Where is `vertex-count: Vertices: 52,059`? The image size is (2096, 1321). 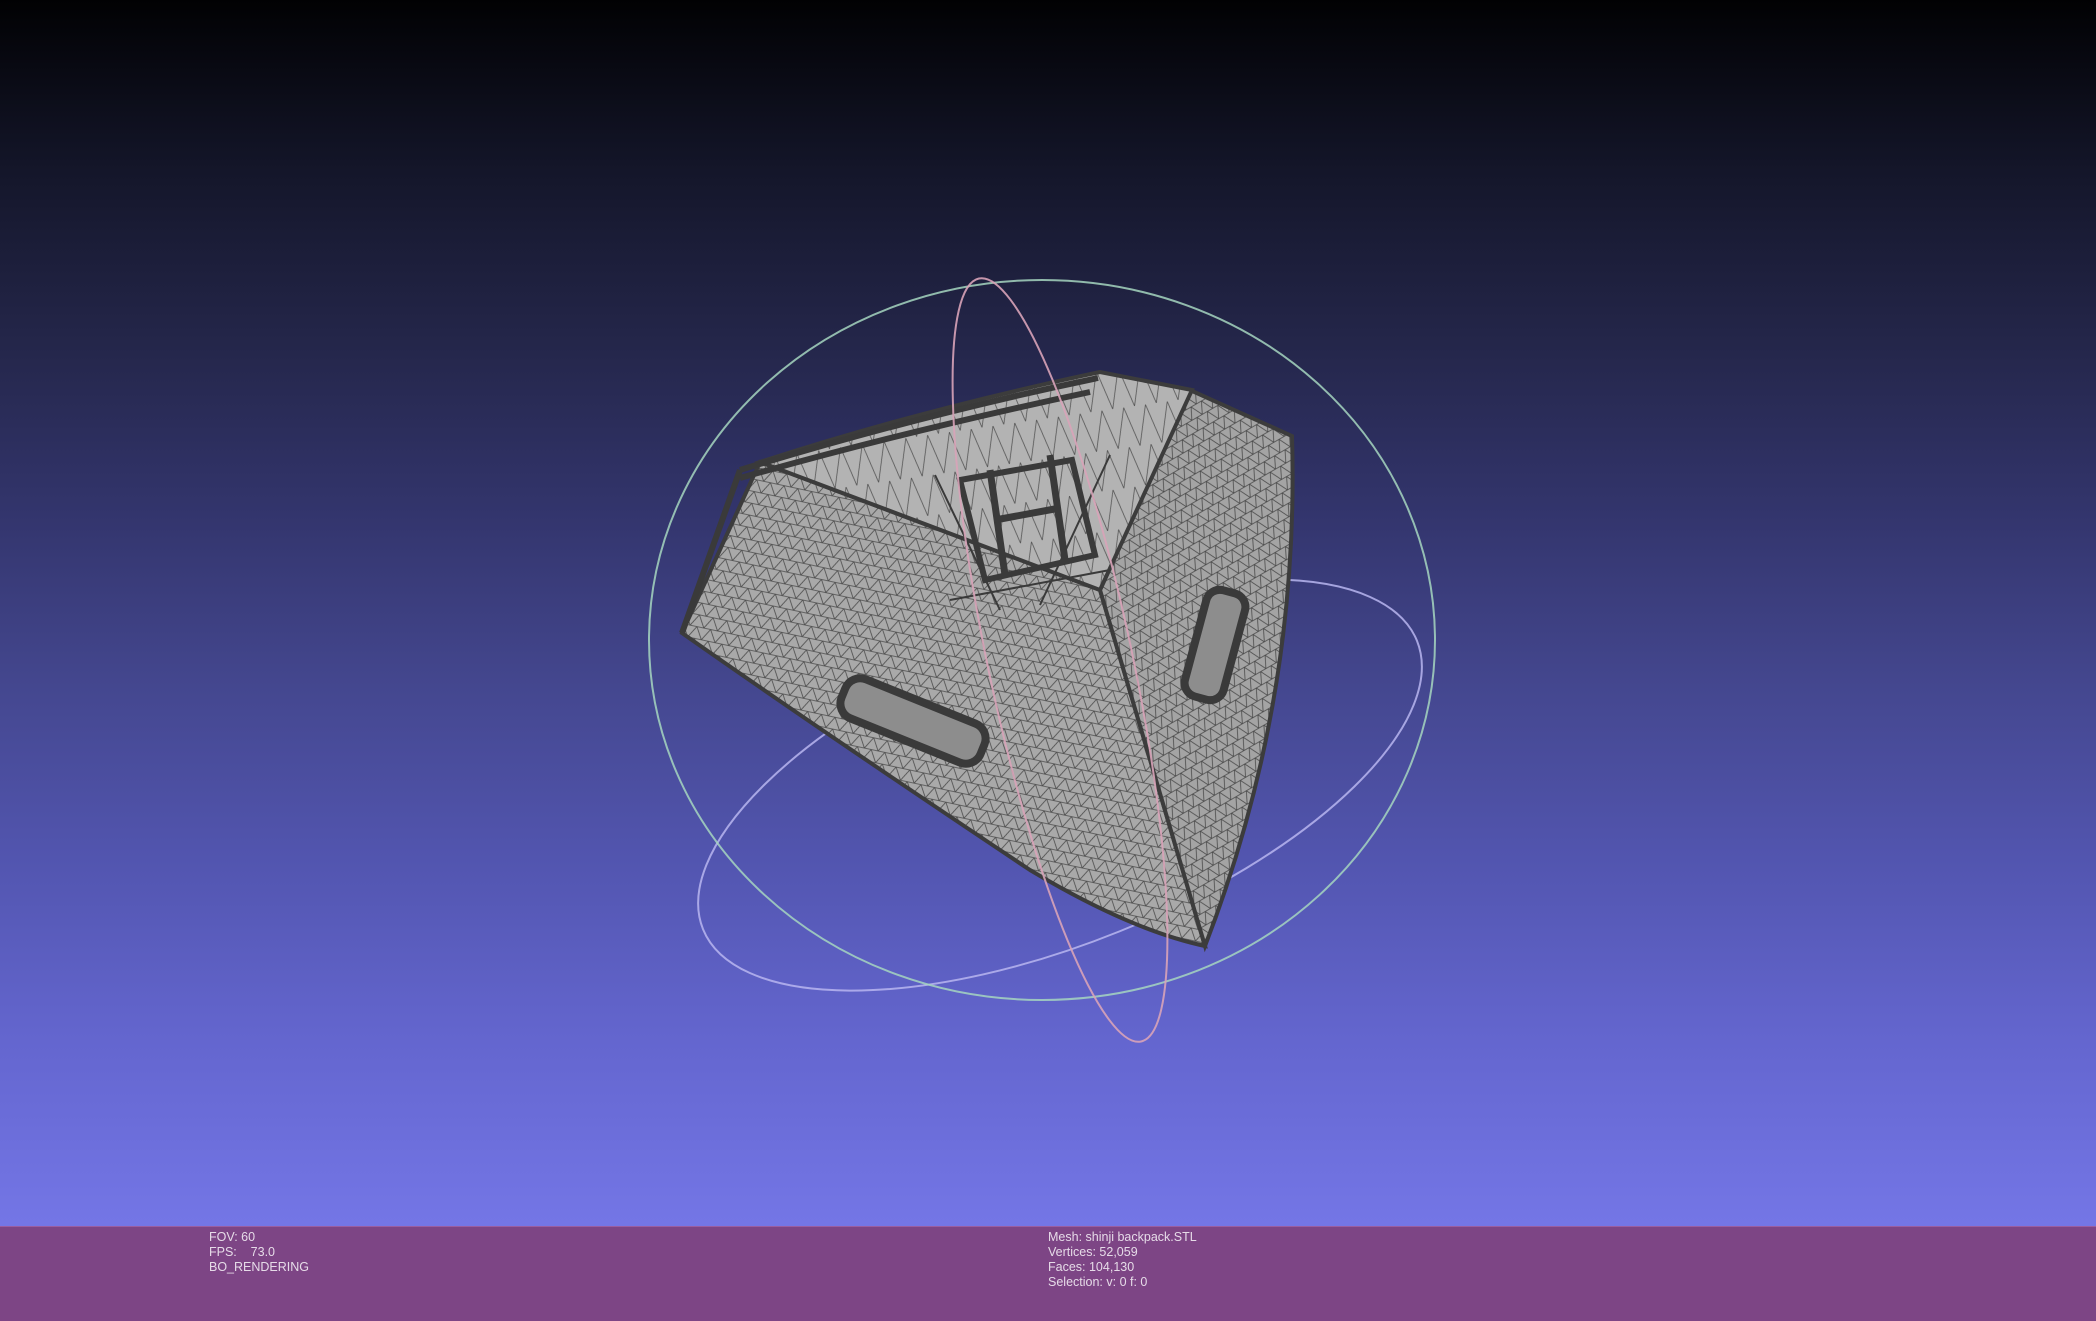
vertex-count: Vertices: 52,059 is located at coordinates (1093, 1252).